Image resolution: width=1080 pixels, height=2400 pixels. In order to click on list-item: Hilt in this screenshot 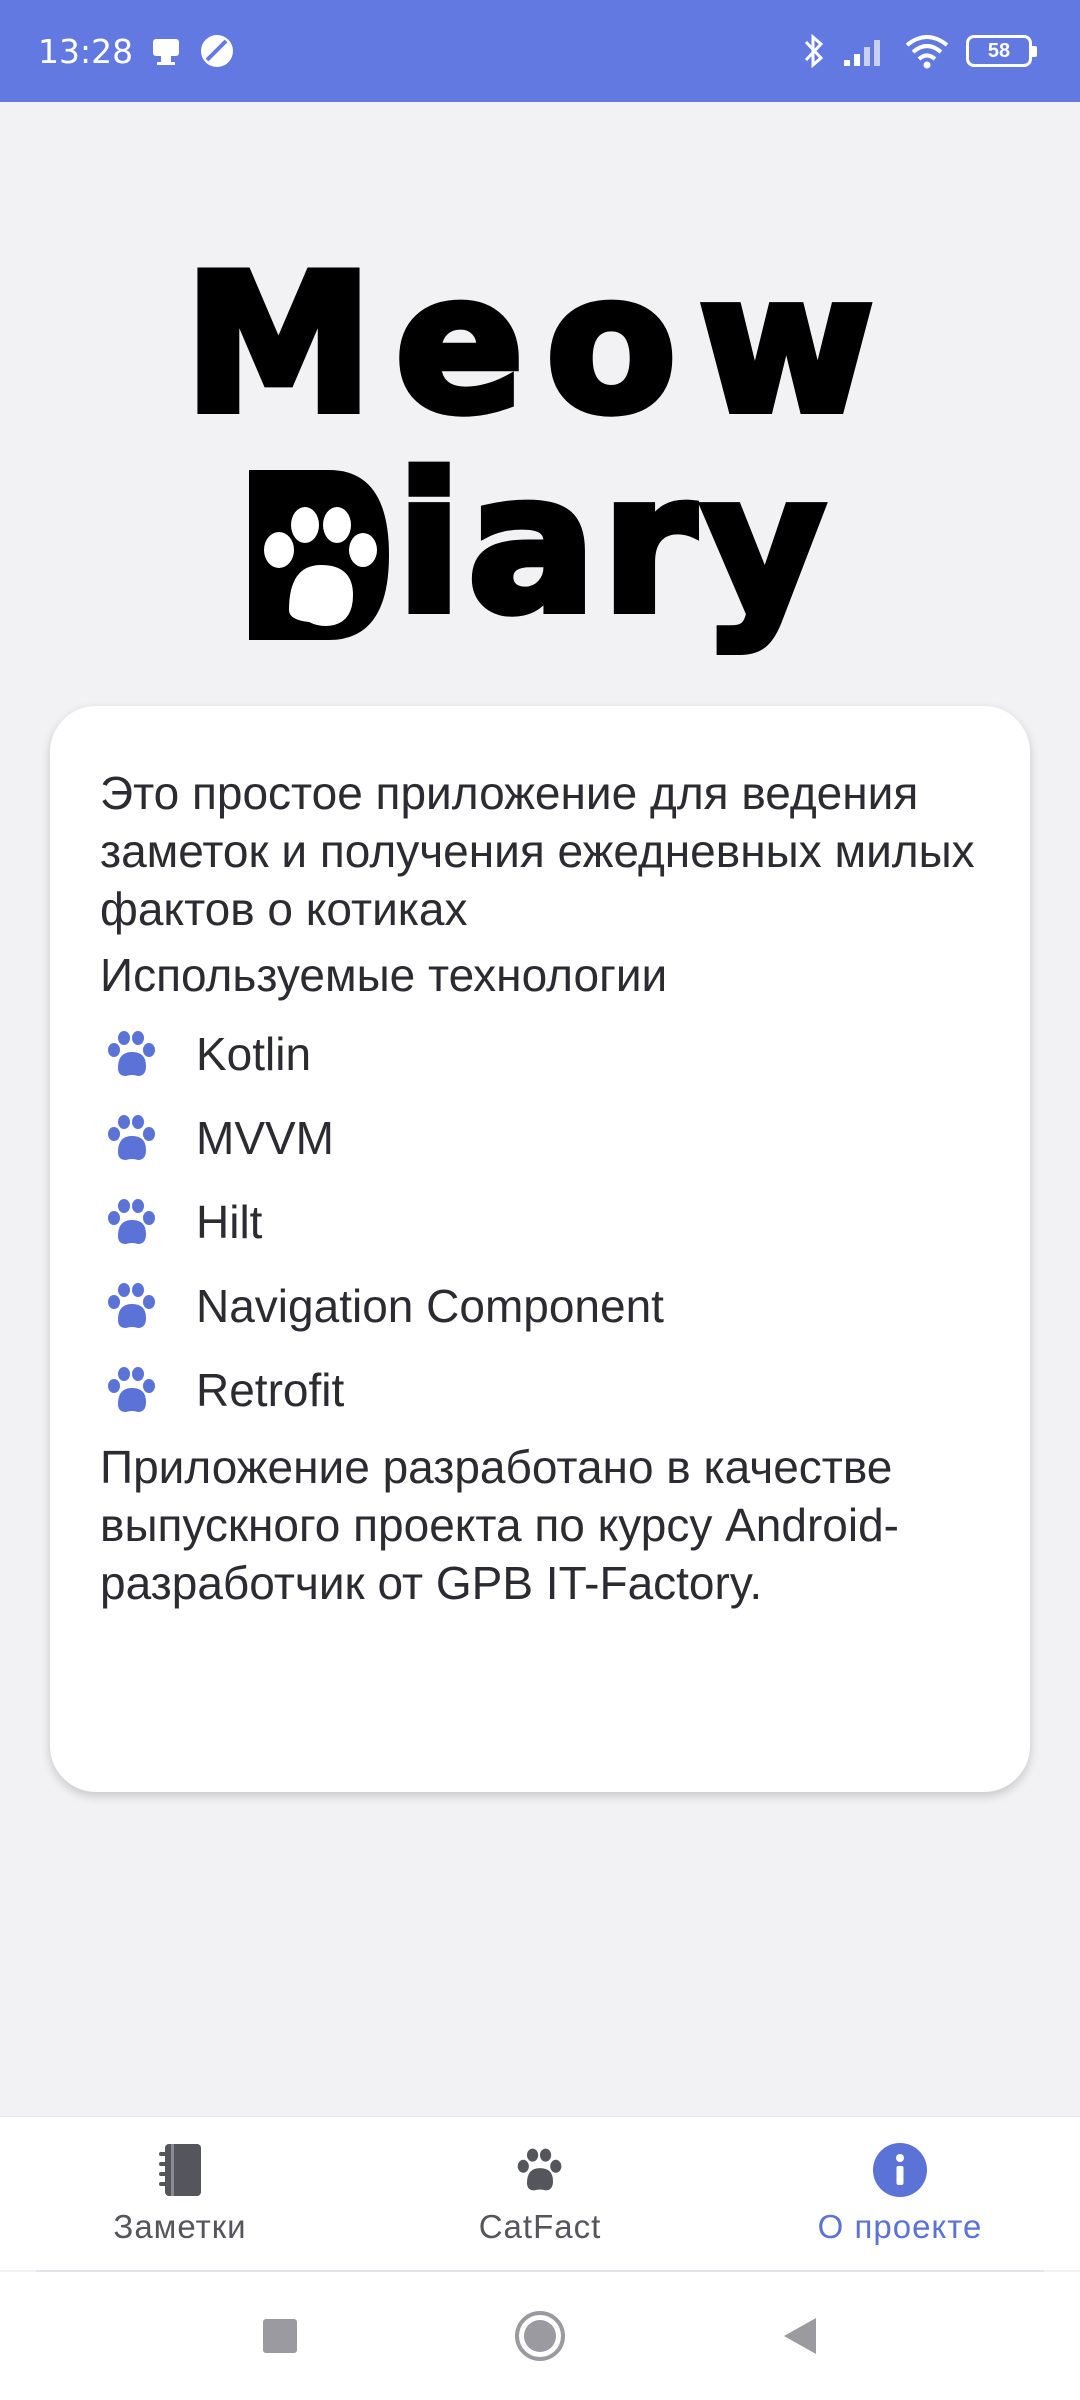, I will do `click(540, 1222)`.